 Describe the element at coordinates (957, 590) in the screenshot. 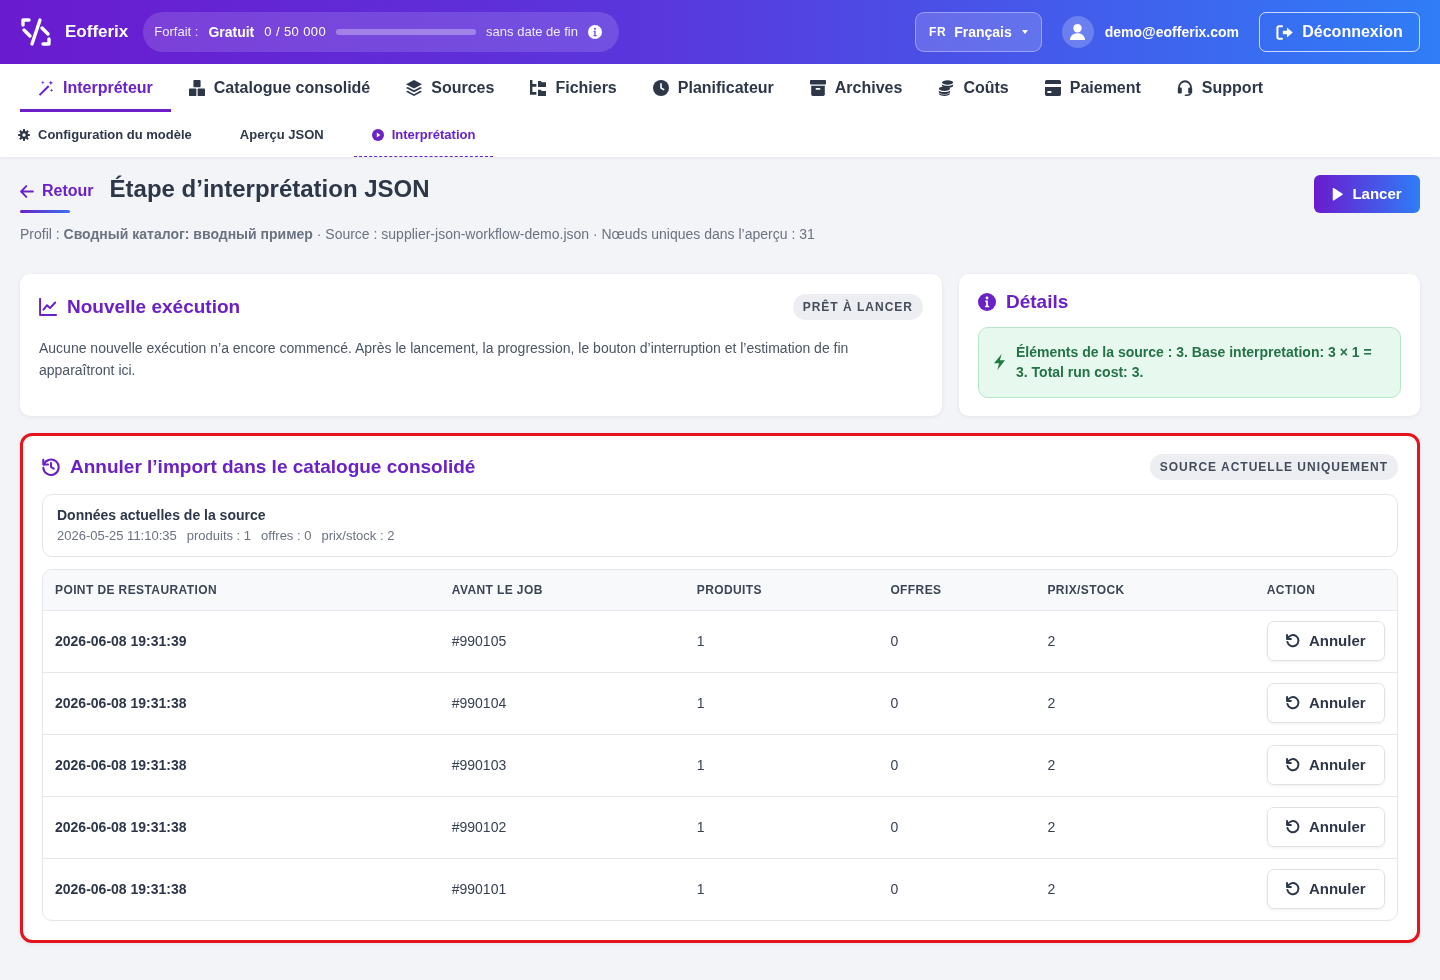

I see `column-header: OFFRES` at that location.